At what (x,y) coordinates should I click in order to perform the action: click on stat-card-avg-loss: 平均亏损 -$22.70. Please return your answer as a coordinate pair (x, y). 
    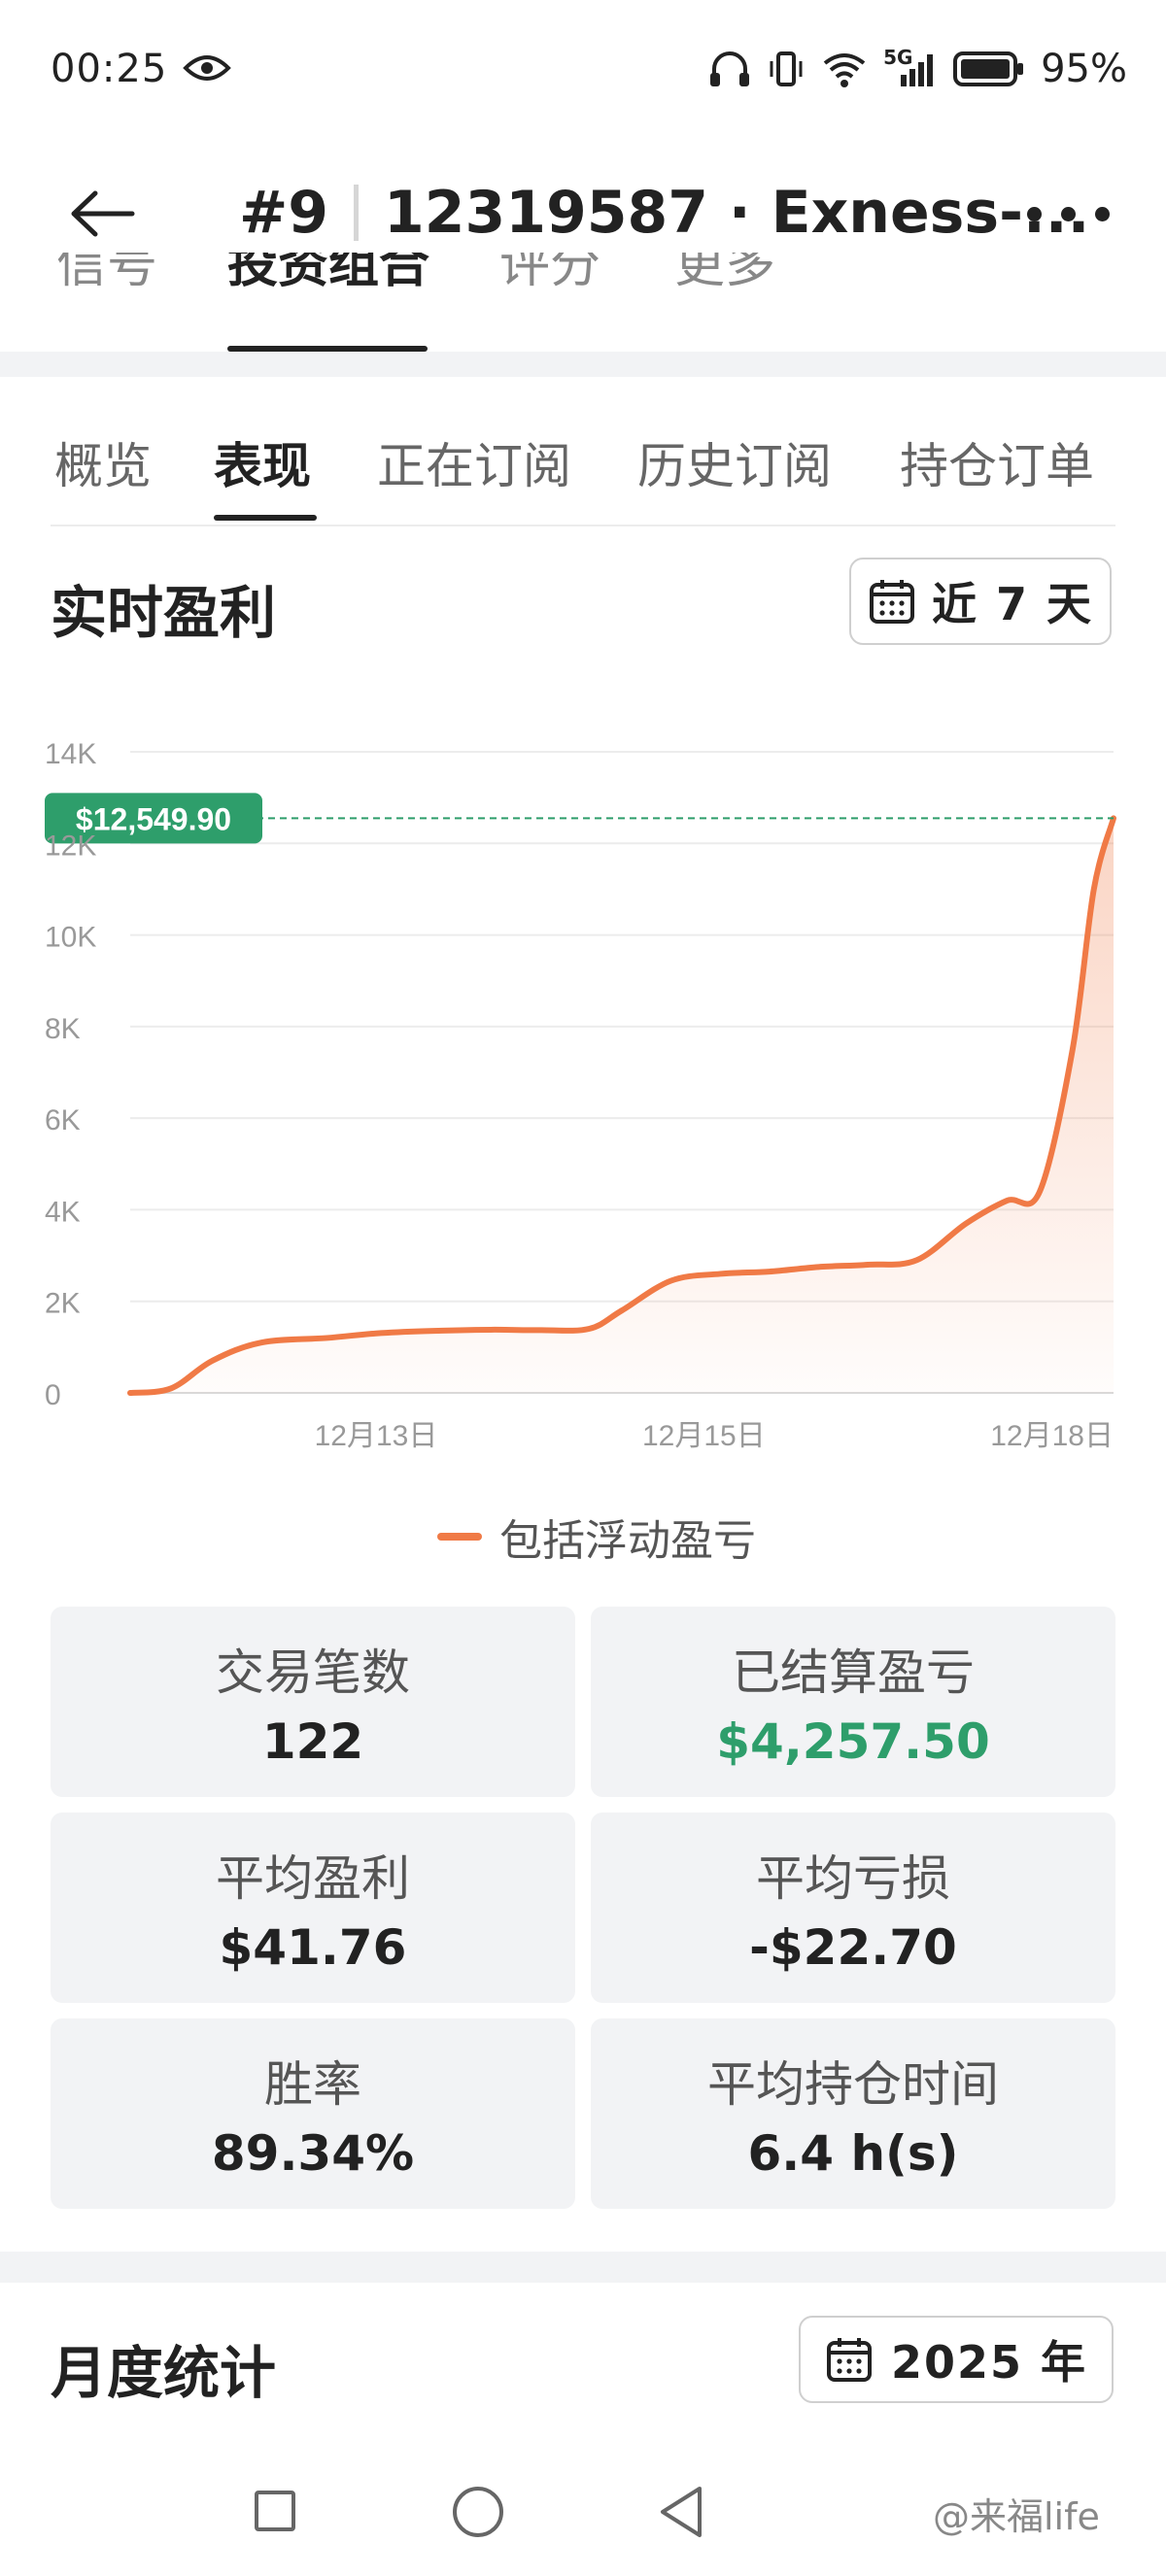
    Looking at the image, I should click on (853, 1908).